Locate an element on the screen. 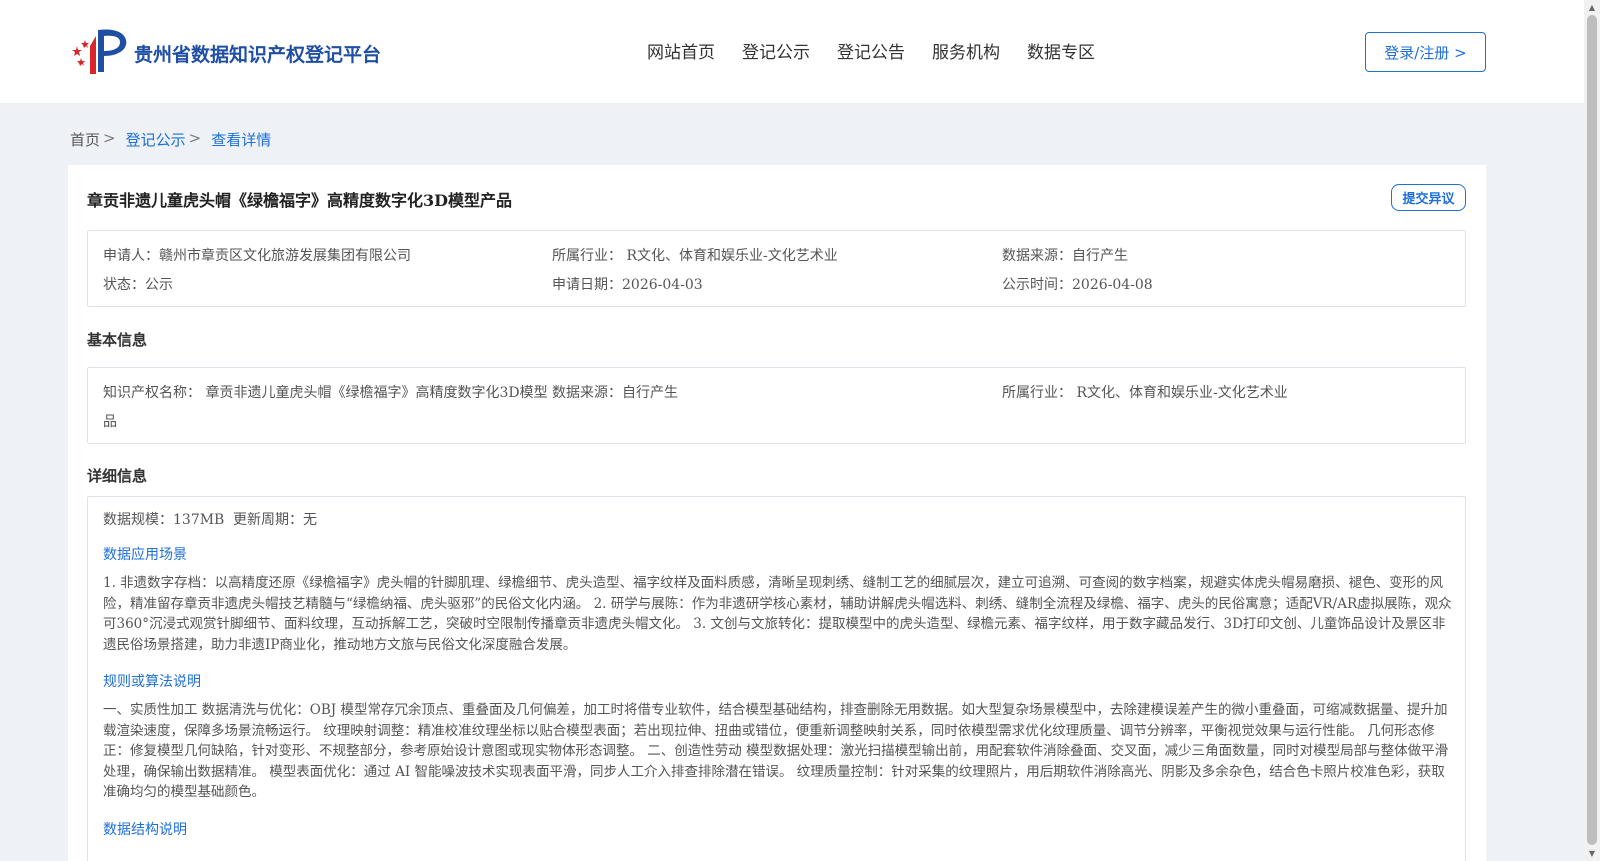 This screenshot has width=1600, height=861. ip-name: 知识产权名称： 章贡非遗儿童虎头帽《绿檐福字》高精度数字化3D模型产 is located at coordinates (332, 393).